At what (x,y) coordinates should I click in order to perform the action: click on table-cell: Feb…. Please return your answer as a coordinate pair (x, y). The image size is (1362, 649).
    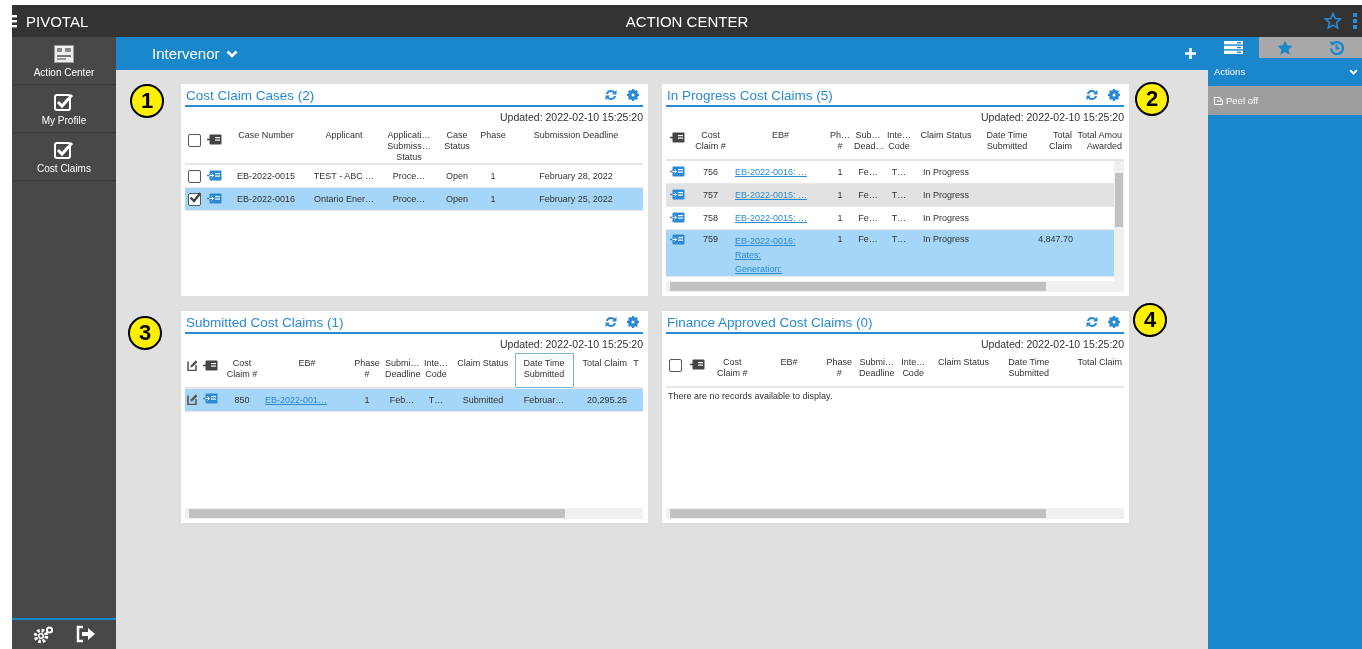
    Looking at the image, I should click on (402, 399).